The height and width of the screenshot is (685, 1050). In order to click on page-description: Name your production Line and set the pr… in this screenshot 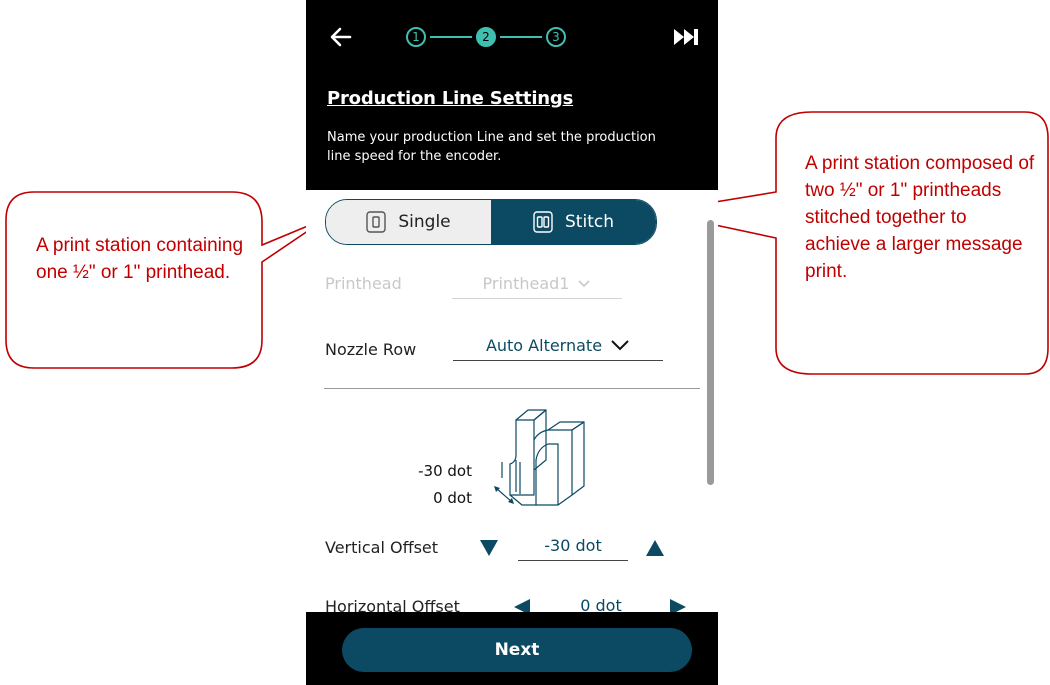, I will do `click(491, 147)`.